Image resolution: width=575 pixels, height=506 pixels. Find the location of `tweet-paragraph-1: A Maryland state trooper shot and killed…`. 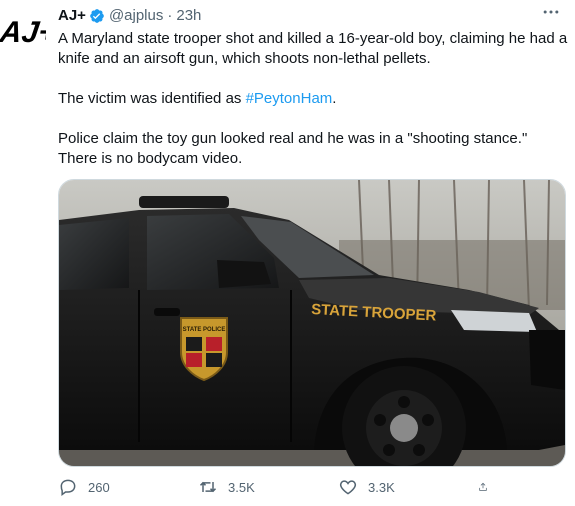

tweet-paragraph-1: A Maryland state trooper shot and killed… is located at coordinates (313, 48).